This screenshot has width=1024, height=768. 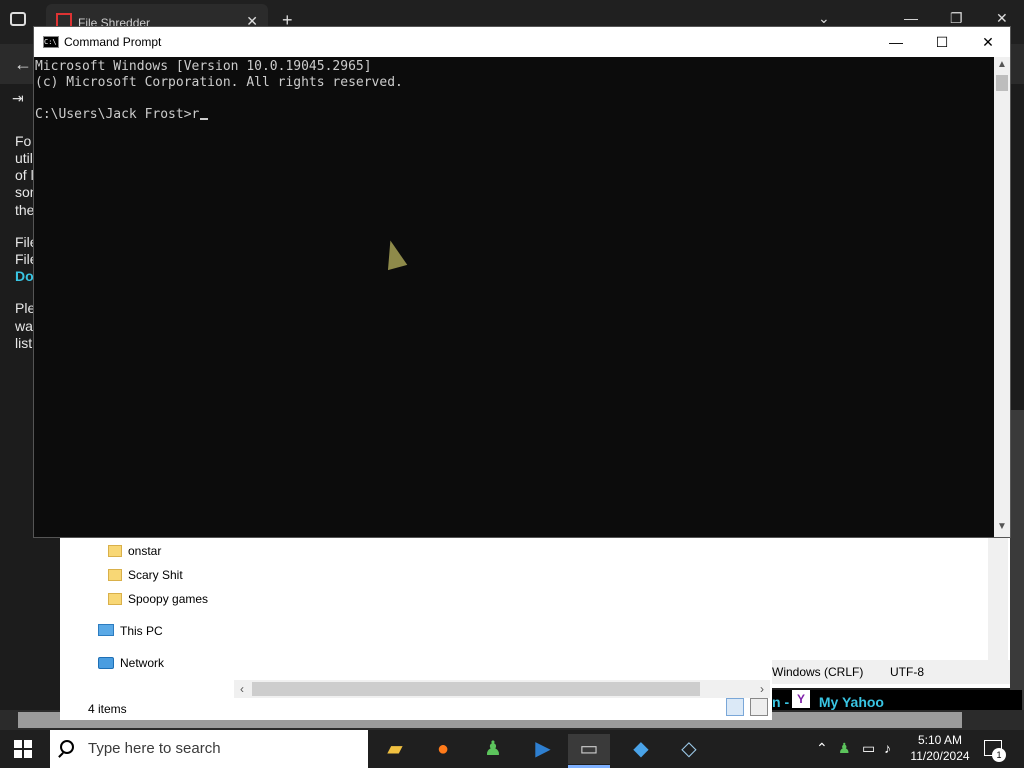 What do you see at coordinates (940, 748) in the screenshot?
I see `taskbar-clock: 5:10 AM 11/20/2024` at bounding box center [940, 748].